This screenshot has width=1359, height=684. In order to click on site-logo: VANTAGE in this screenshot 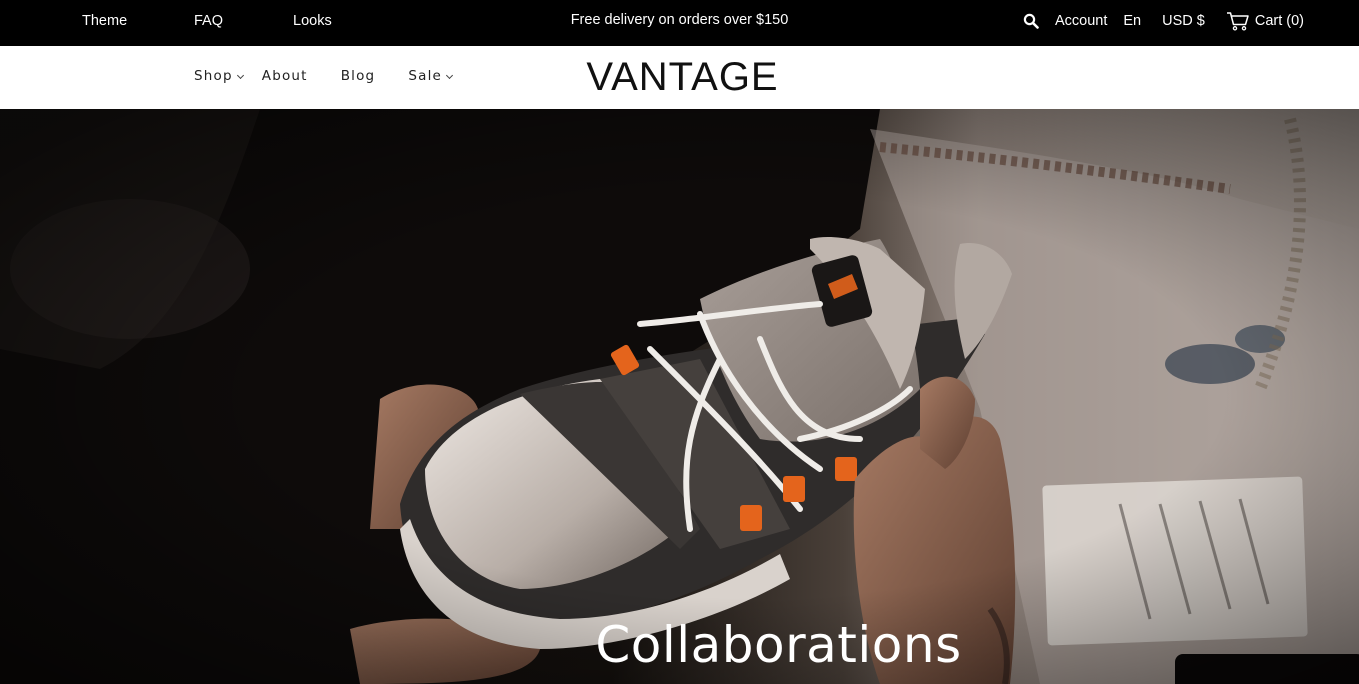, I will do `click(679, 77)`.